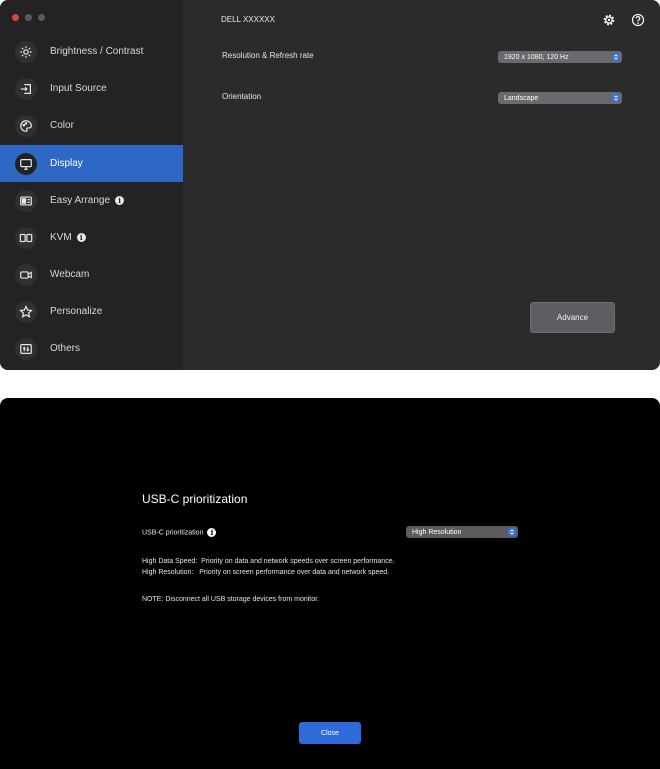 This screenshot has width=660, height=769. What do you see at coordinates (76, 311) in the screenshot?
I see `sidebar-item-label: Personalize` at bounding box center [76, 311].